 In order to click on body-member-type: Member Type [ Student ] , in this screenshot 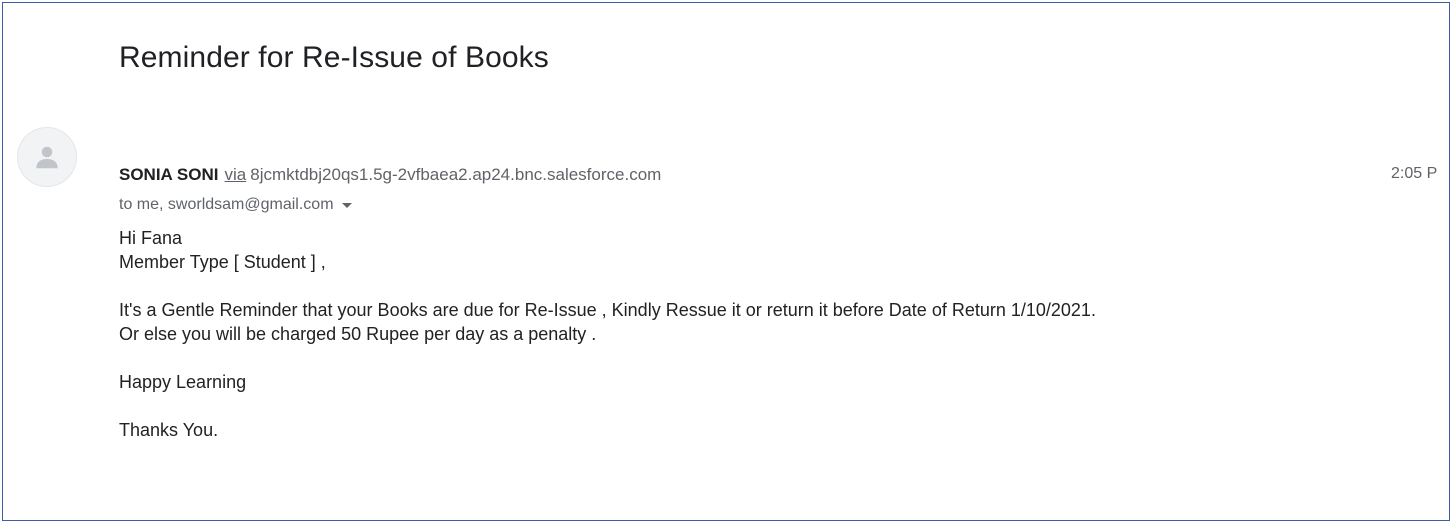, I will do `click(222, 262)`.